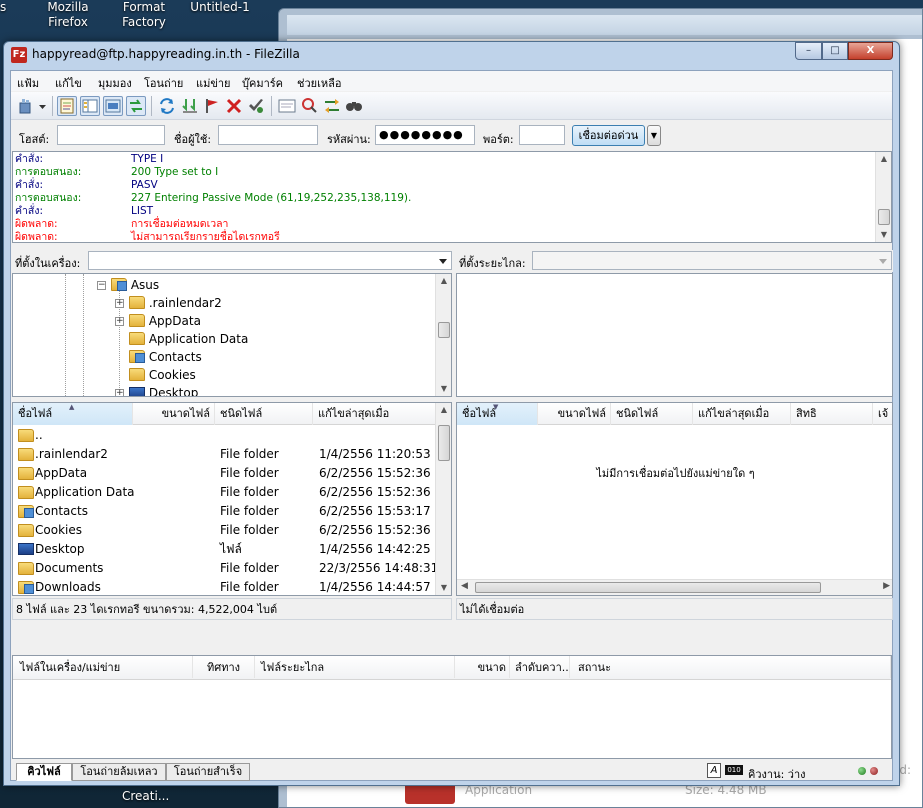  Describe the element at coordinates (224, 435) in the screenshot. I see `table-row: ..` at that location.